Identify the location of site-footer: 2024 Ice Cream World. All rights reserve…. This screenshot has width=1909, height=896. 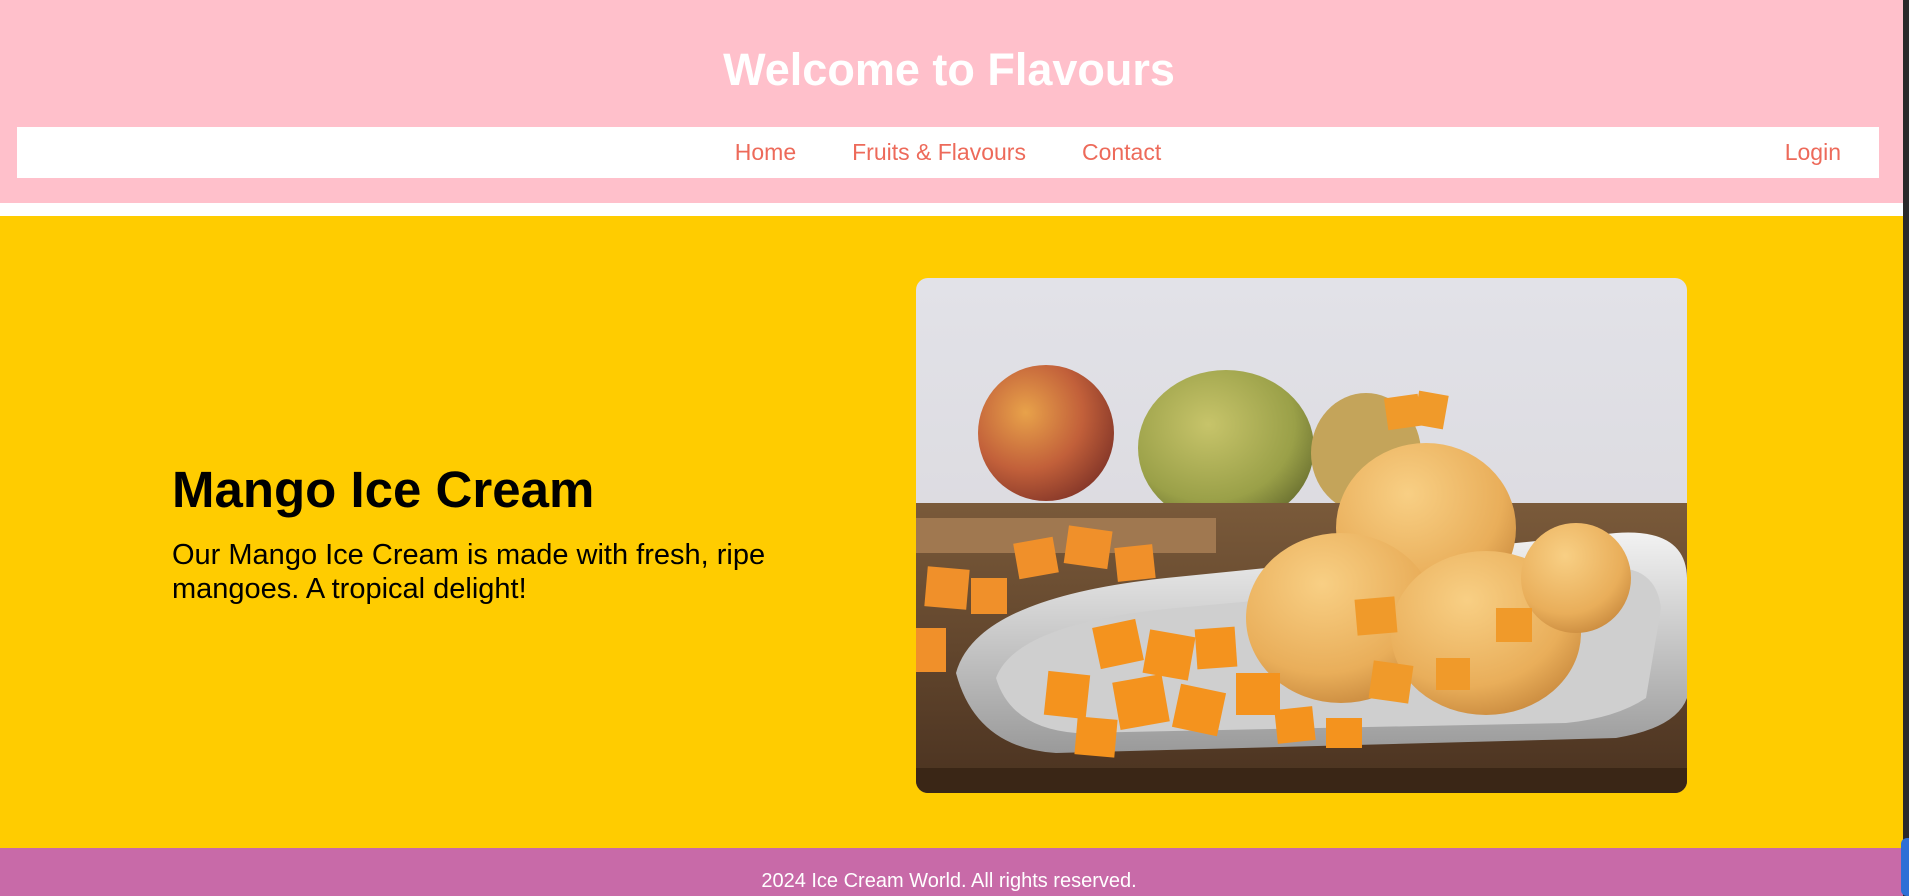
(951, 872).